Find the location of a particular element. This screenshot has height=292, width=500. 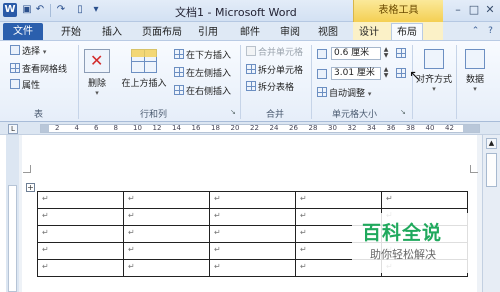

insert-below-button: 在下方插入 is located at coordinates (202, 55).